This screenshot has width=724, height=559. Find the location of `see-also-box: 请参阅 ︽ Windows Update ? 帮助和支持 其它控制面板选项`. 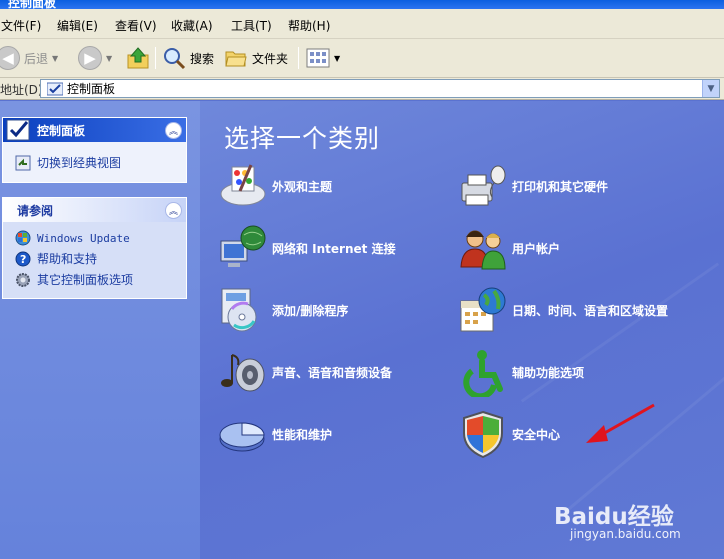

see-also-box: 请参阅 ︽ Windows Update ? 帮助和支持 其它控制面板选项 is located at coordinates (94, 248).